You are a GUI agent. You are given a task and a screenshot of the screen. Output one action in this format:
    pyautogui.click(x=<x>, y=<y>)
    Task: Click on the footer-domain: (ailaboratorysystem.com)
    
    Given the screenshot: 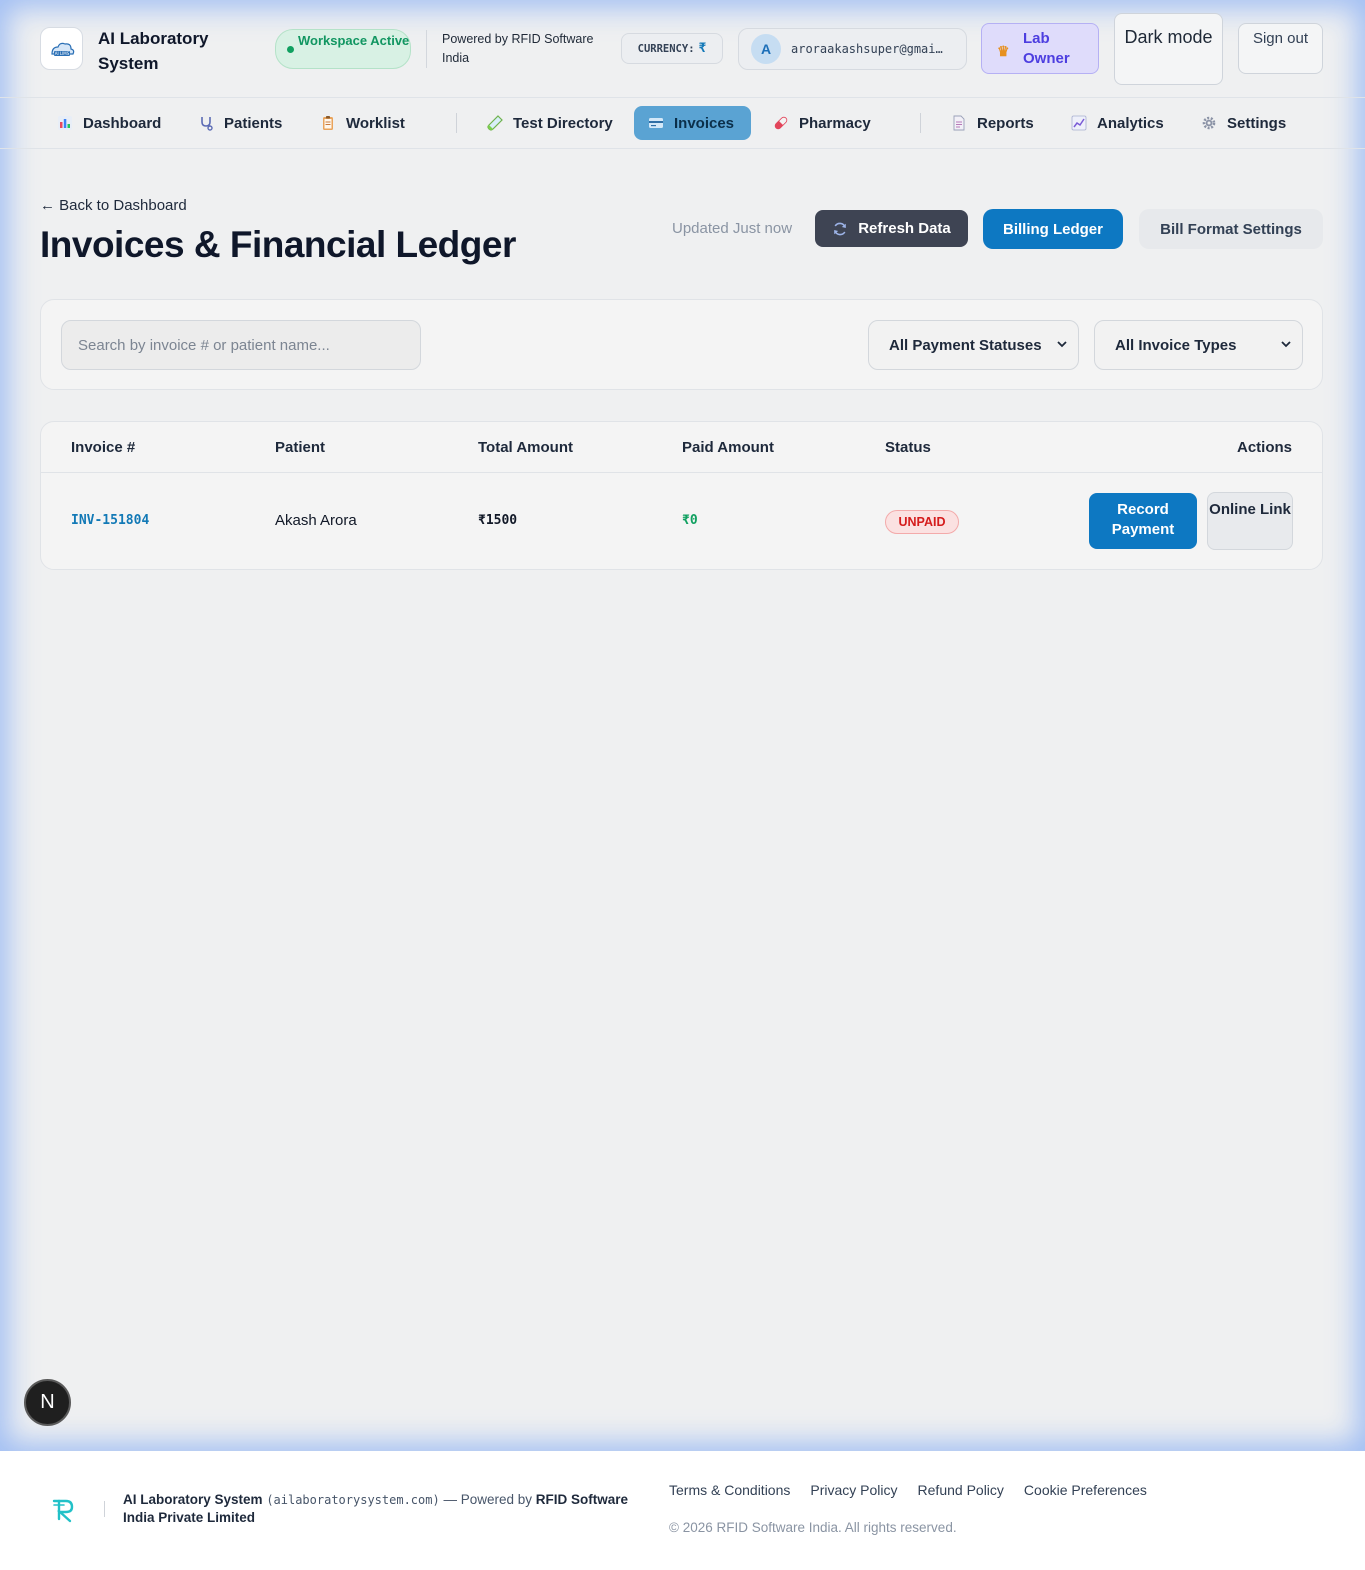 What is the action you would take?
    pyautogui.click(x=353, y=1500)
    